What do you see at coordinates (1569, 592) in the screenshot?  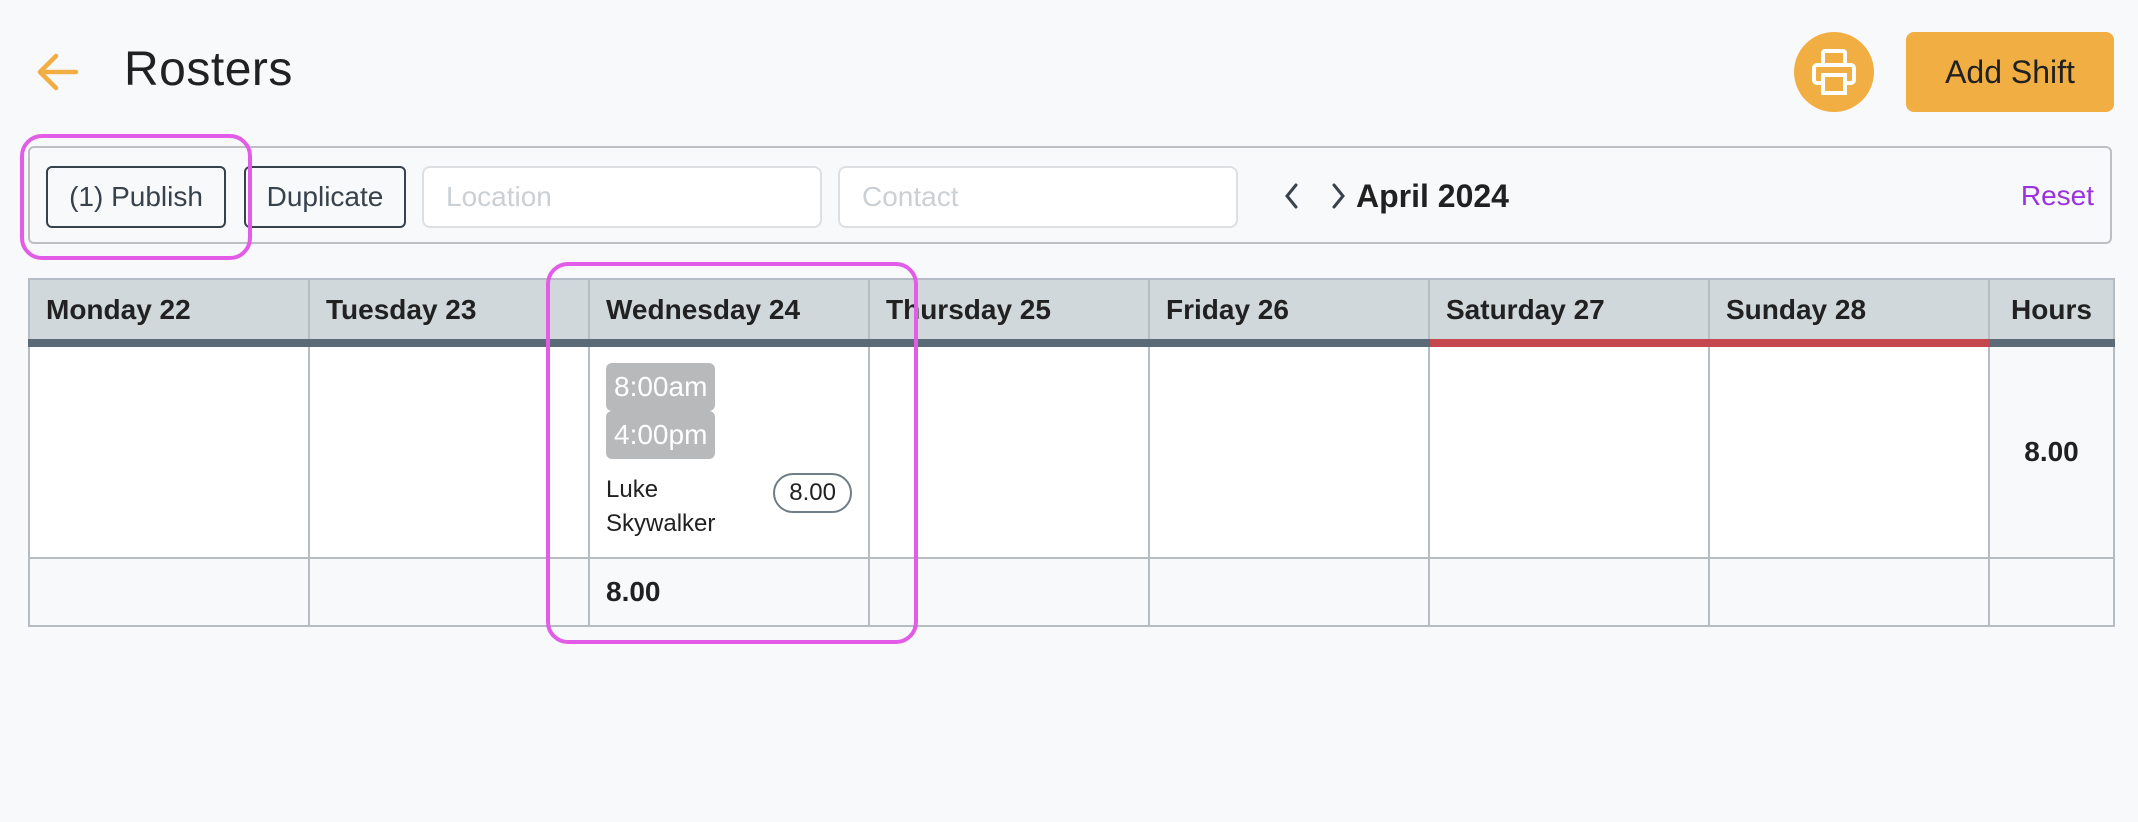 I see `daily-total-saturday` at bounding box center [1569, 592].